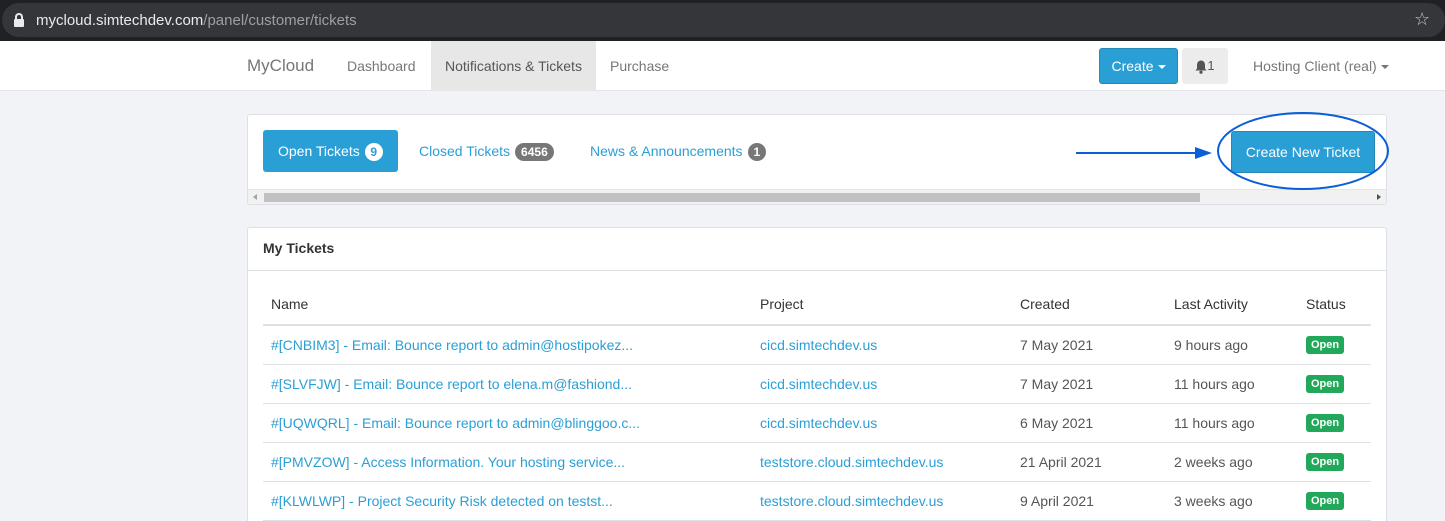 The width and height of the screenshot is (1445, 521). Describe the element at coordinates (373, 152) in the screenshot. I see `open-tickets-count-badge: 9` at that location.